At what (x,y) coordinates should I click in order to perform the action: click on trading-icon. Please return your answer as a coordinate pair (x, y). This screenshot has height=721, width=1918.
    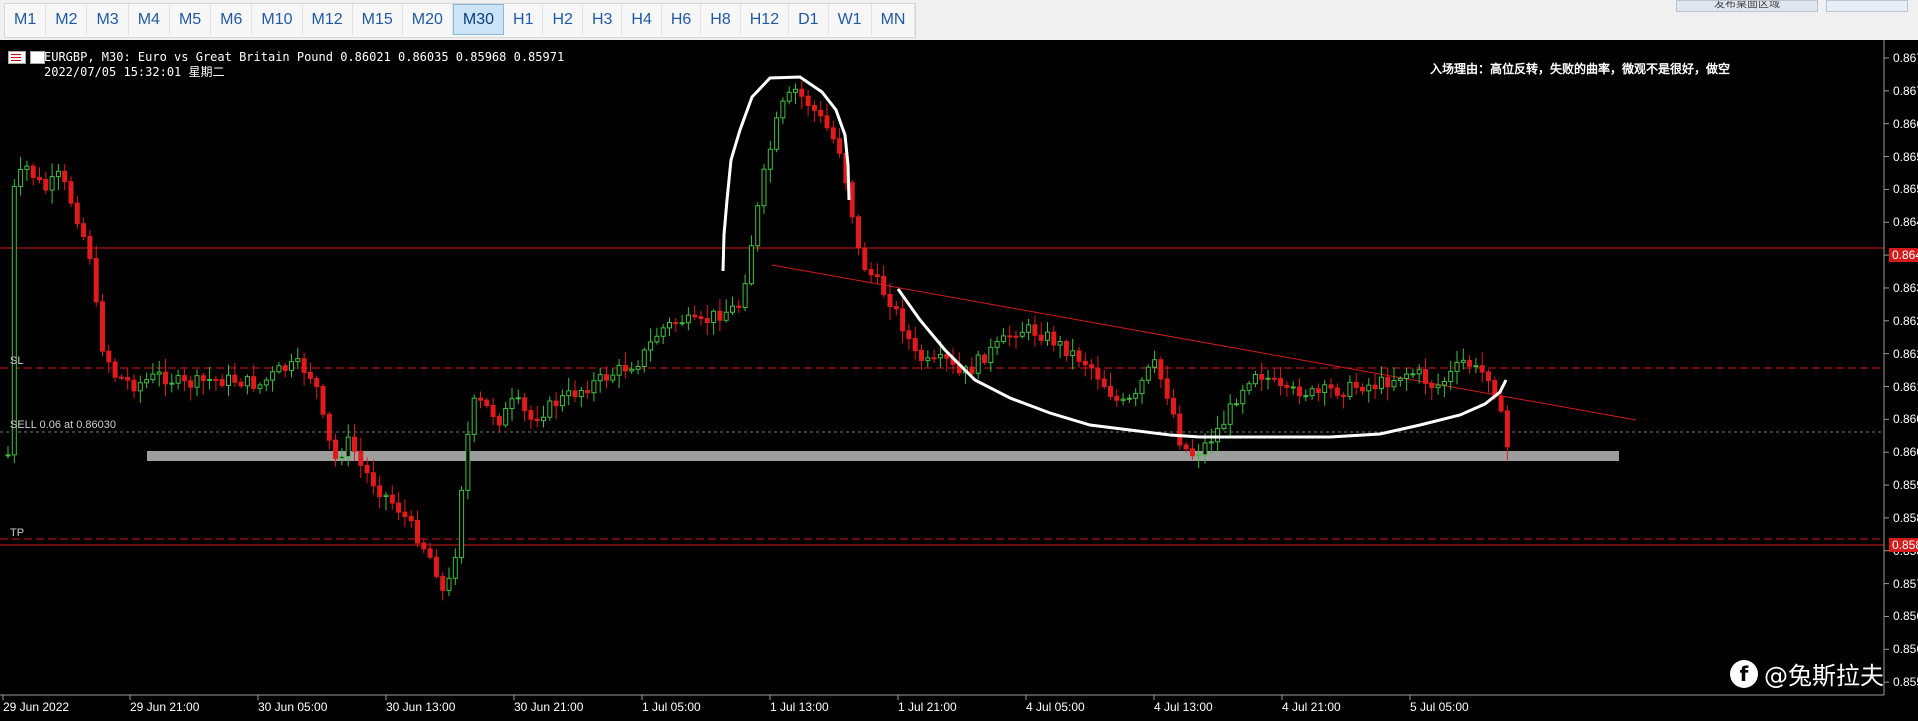
    Looking at the image, I should click on (37, 57).